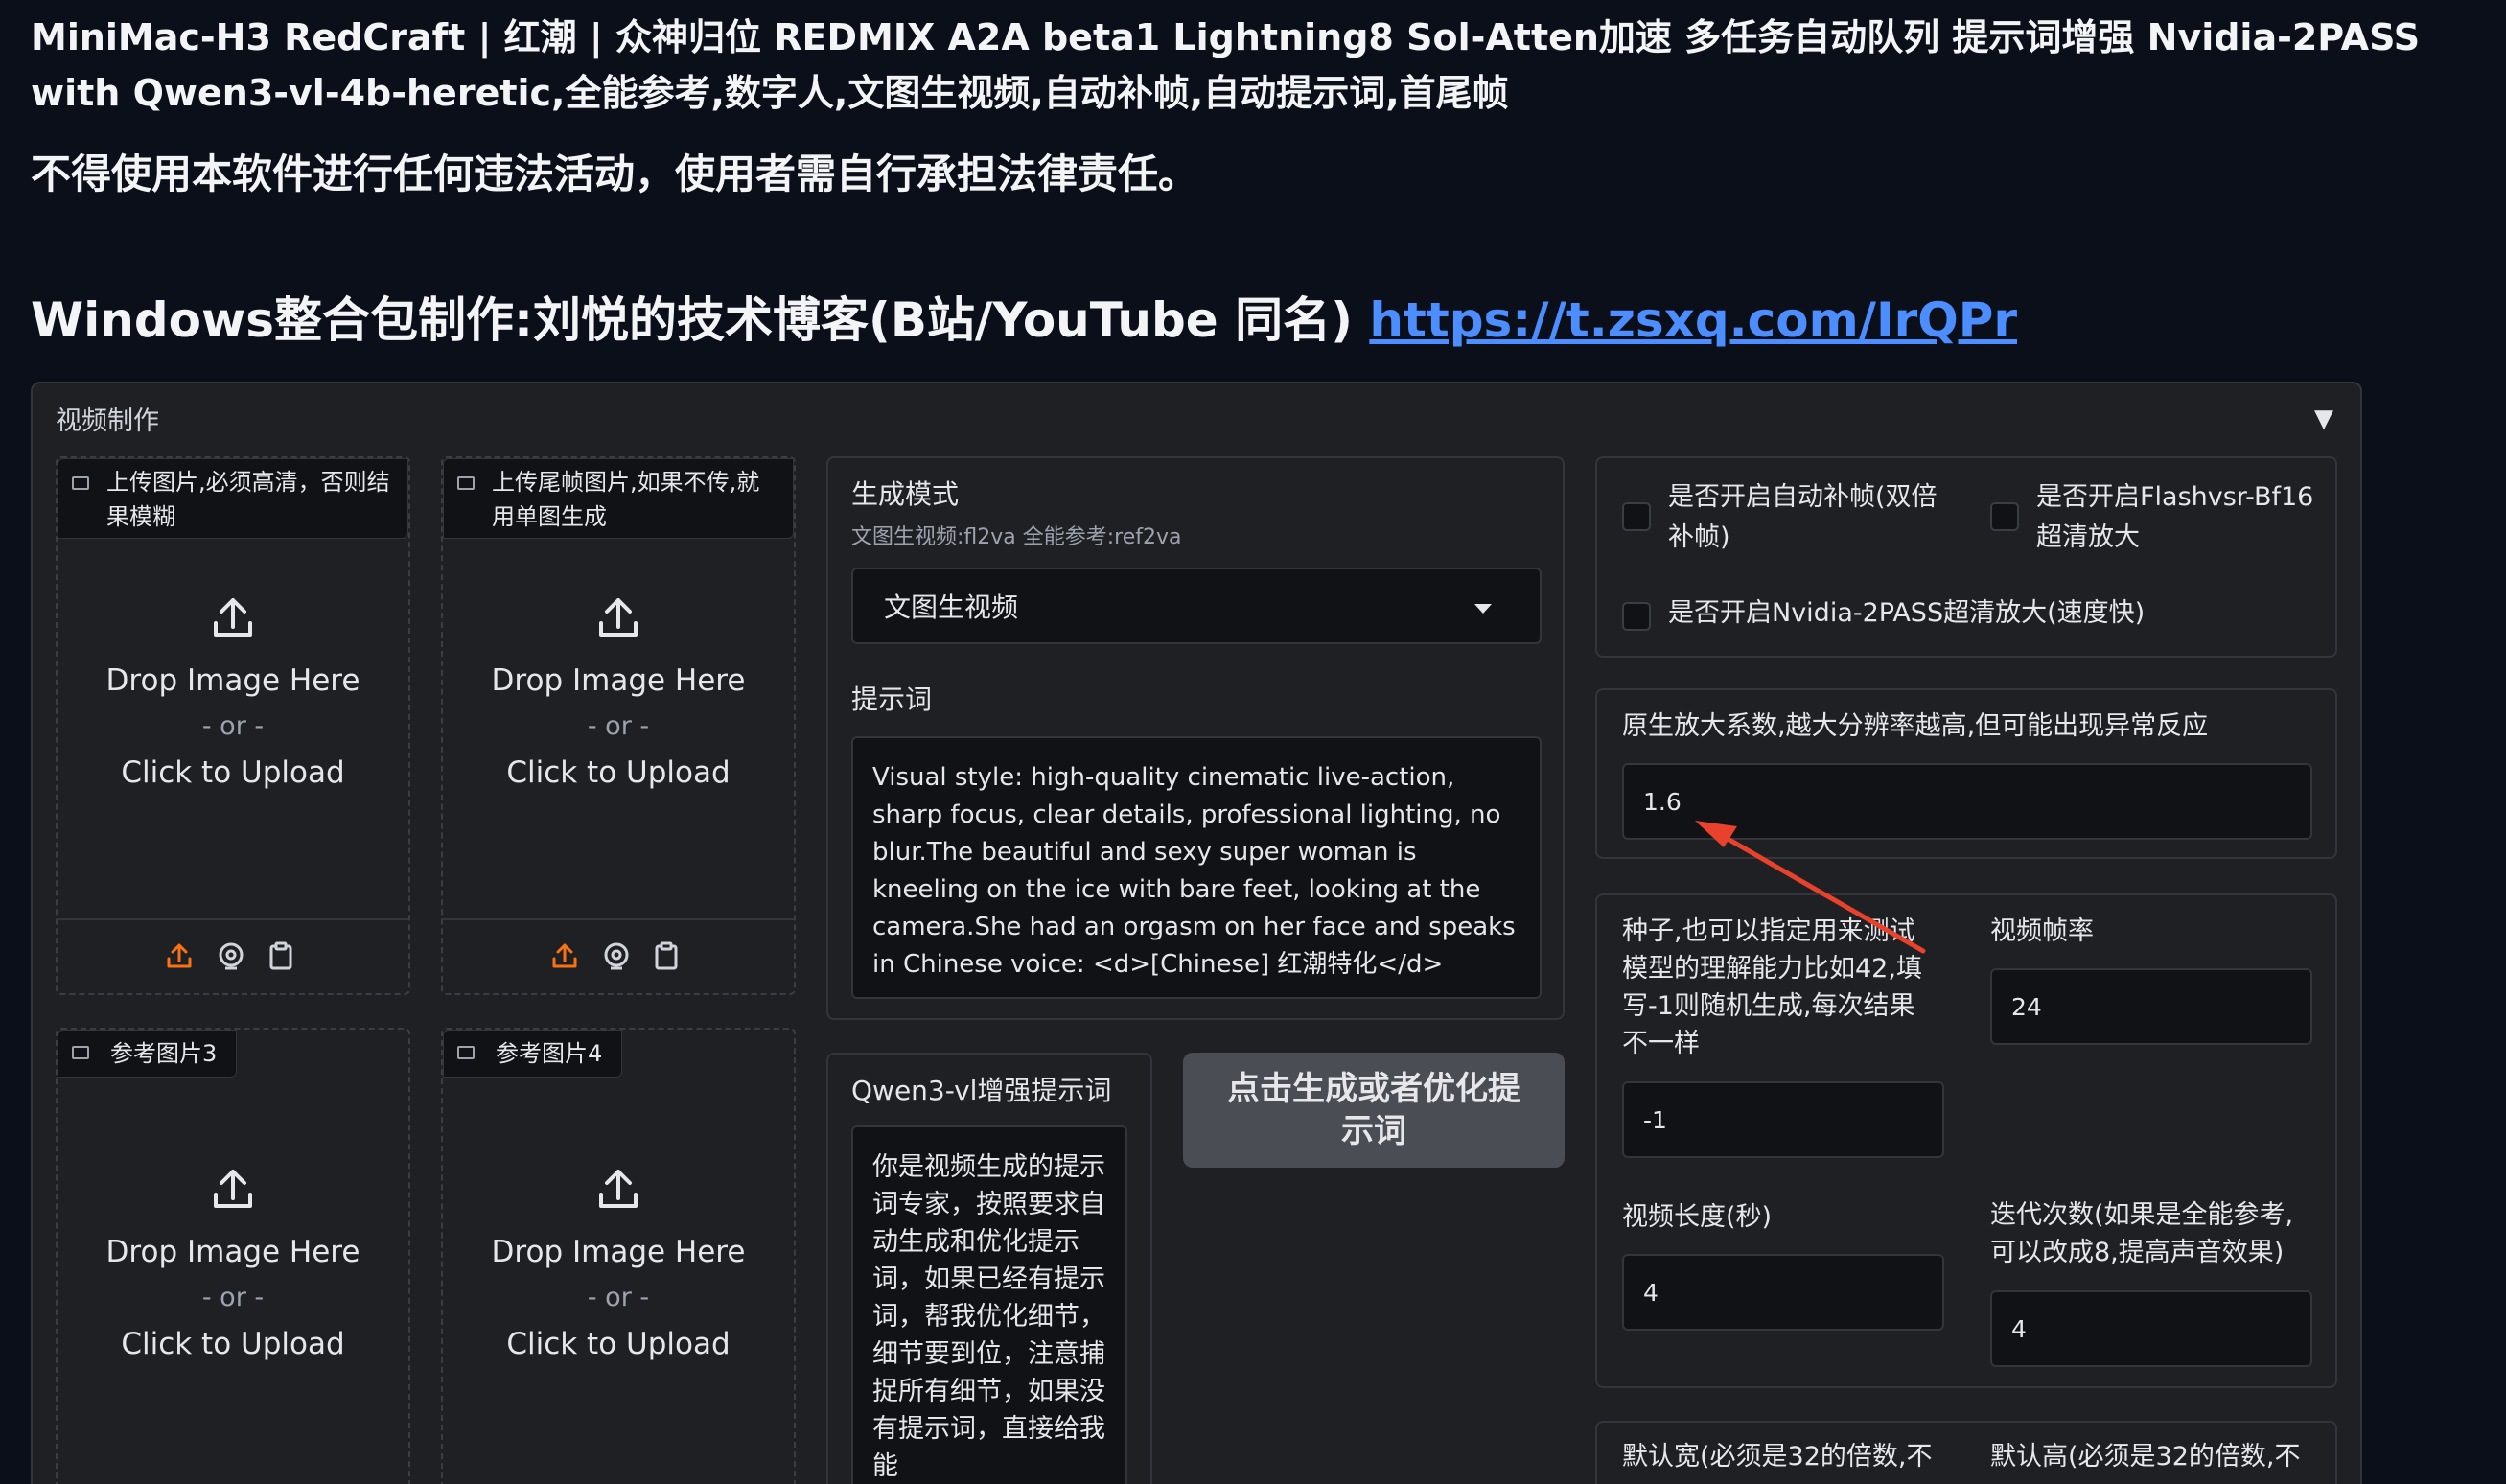  I want to click on checkbox-frame-interp, so click(1636, 516).